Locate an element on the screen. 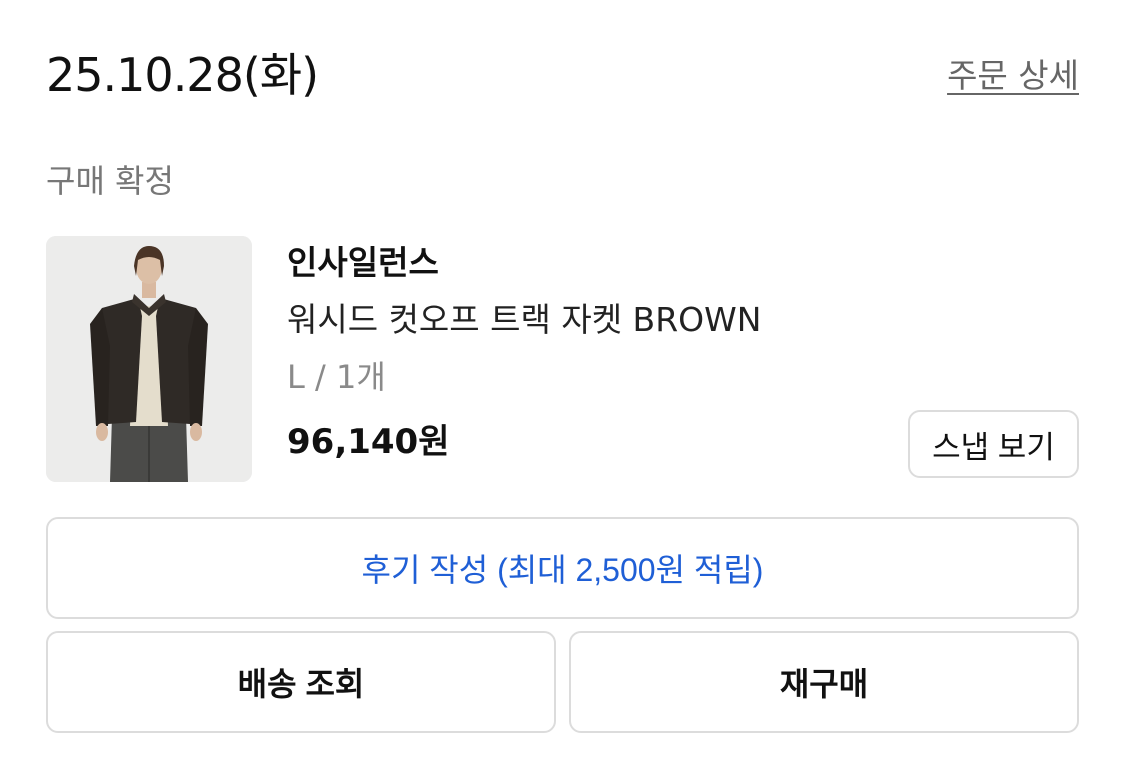 This screenshot has height=784, width=1125. order-date: 25.10.28(화) is located at coordinates (182, 75).